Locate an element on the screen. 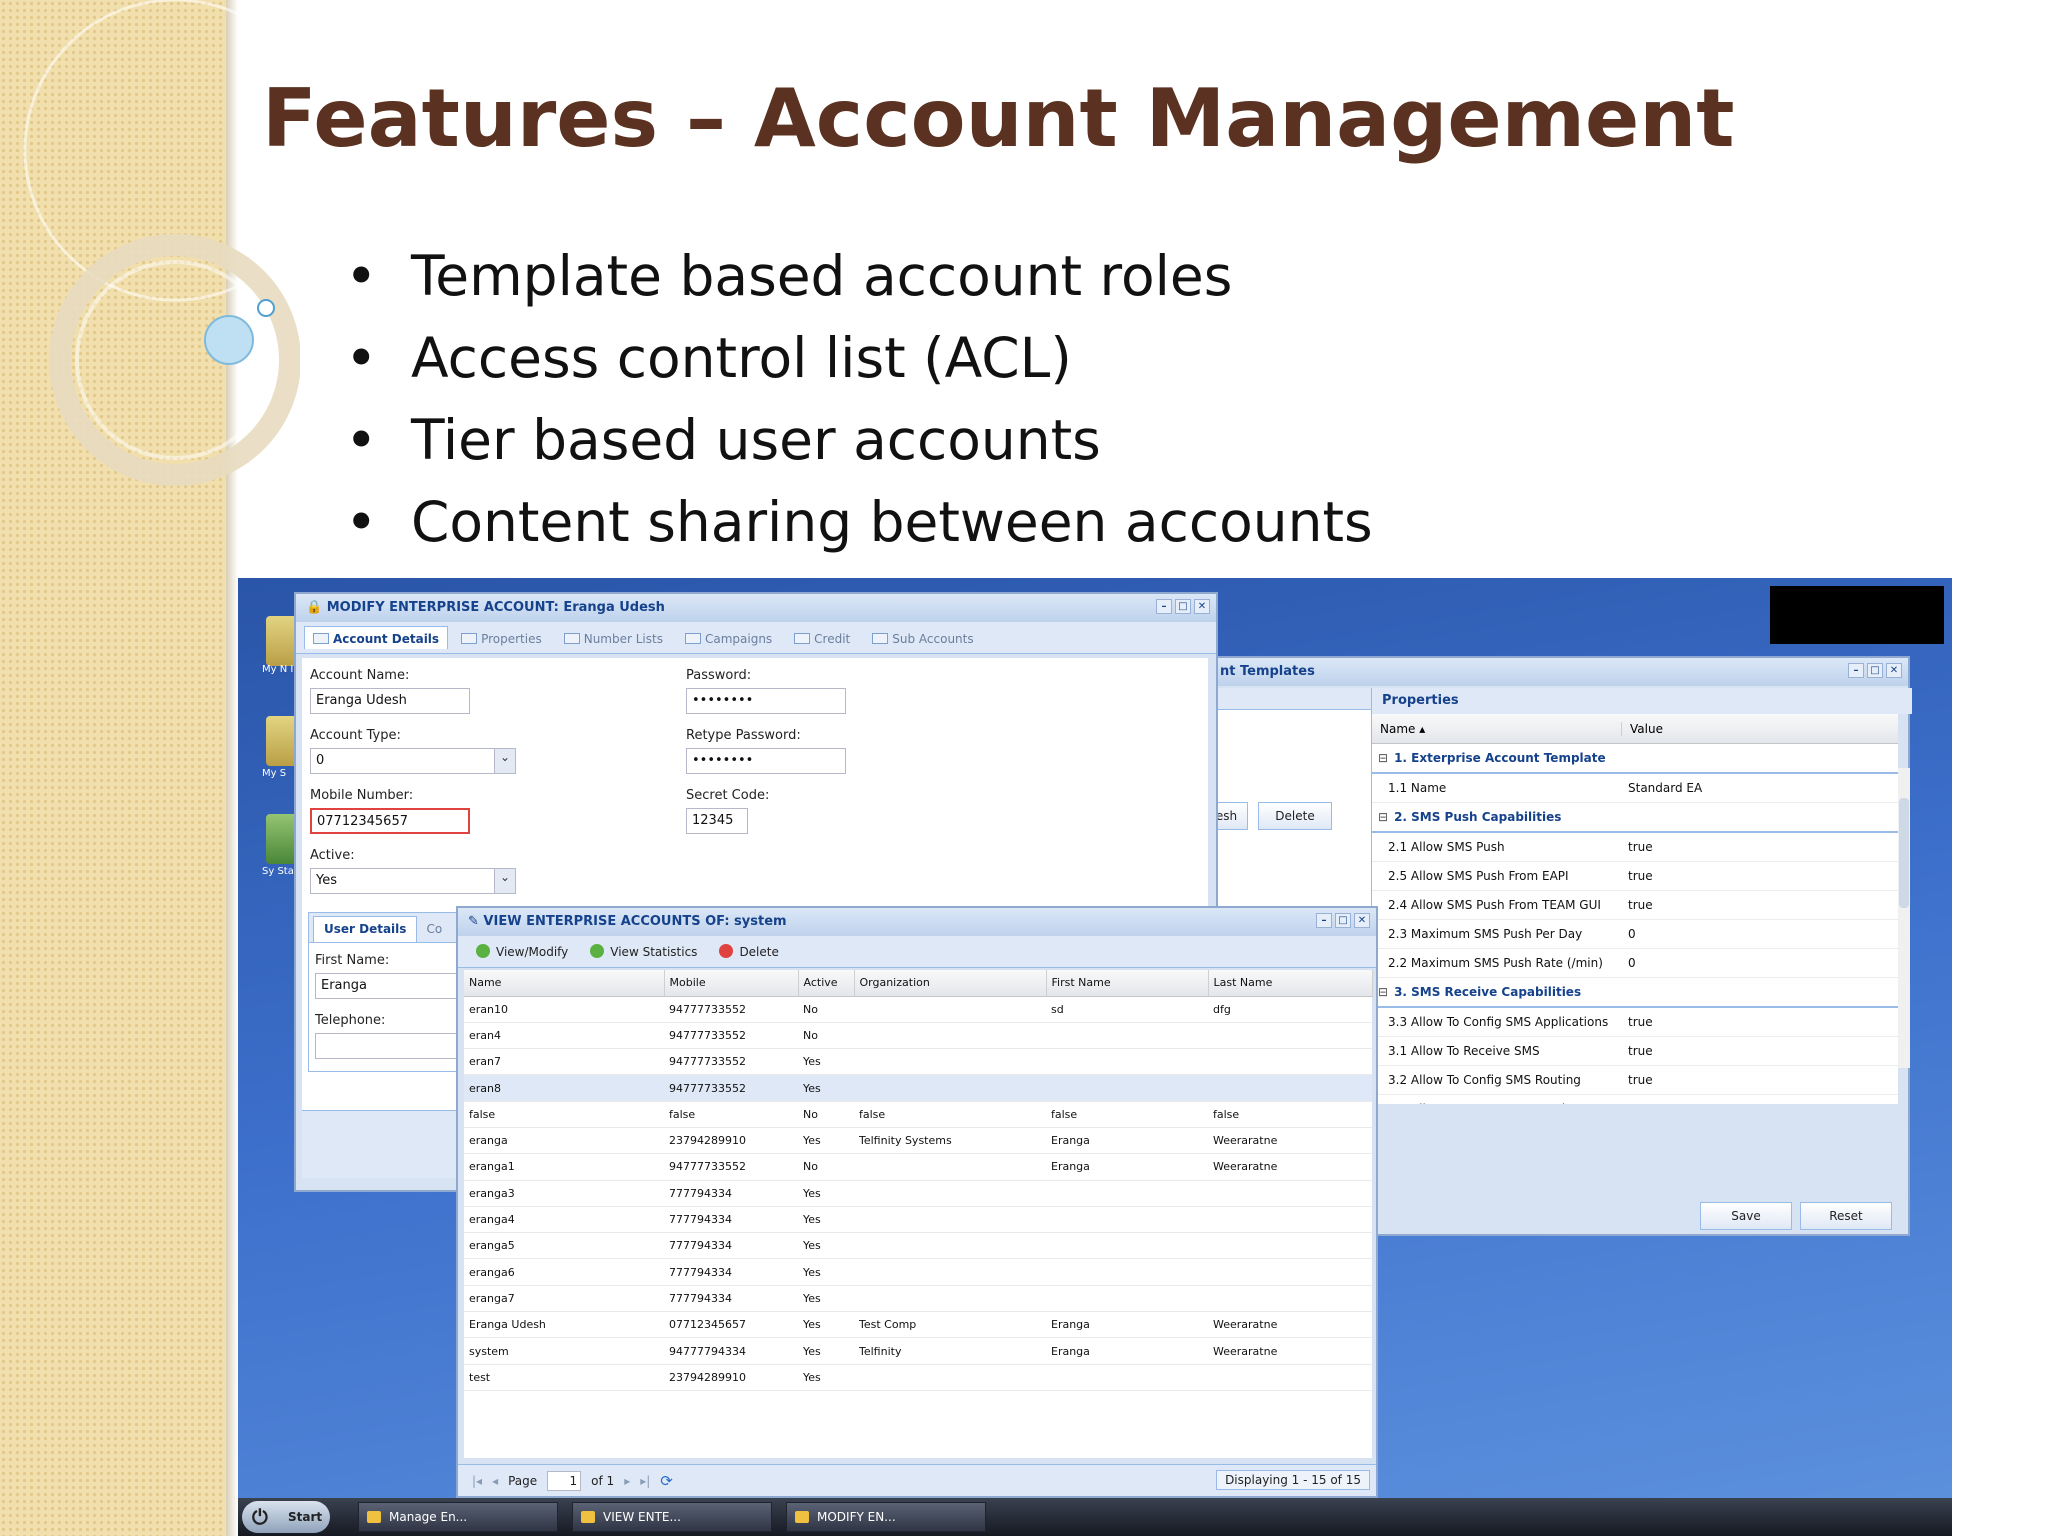 The height and width of the screenshot is (1536, 2048). column-header: Active is located at coordinates (826, 983).